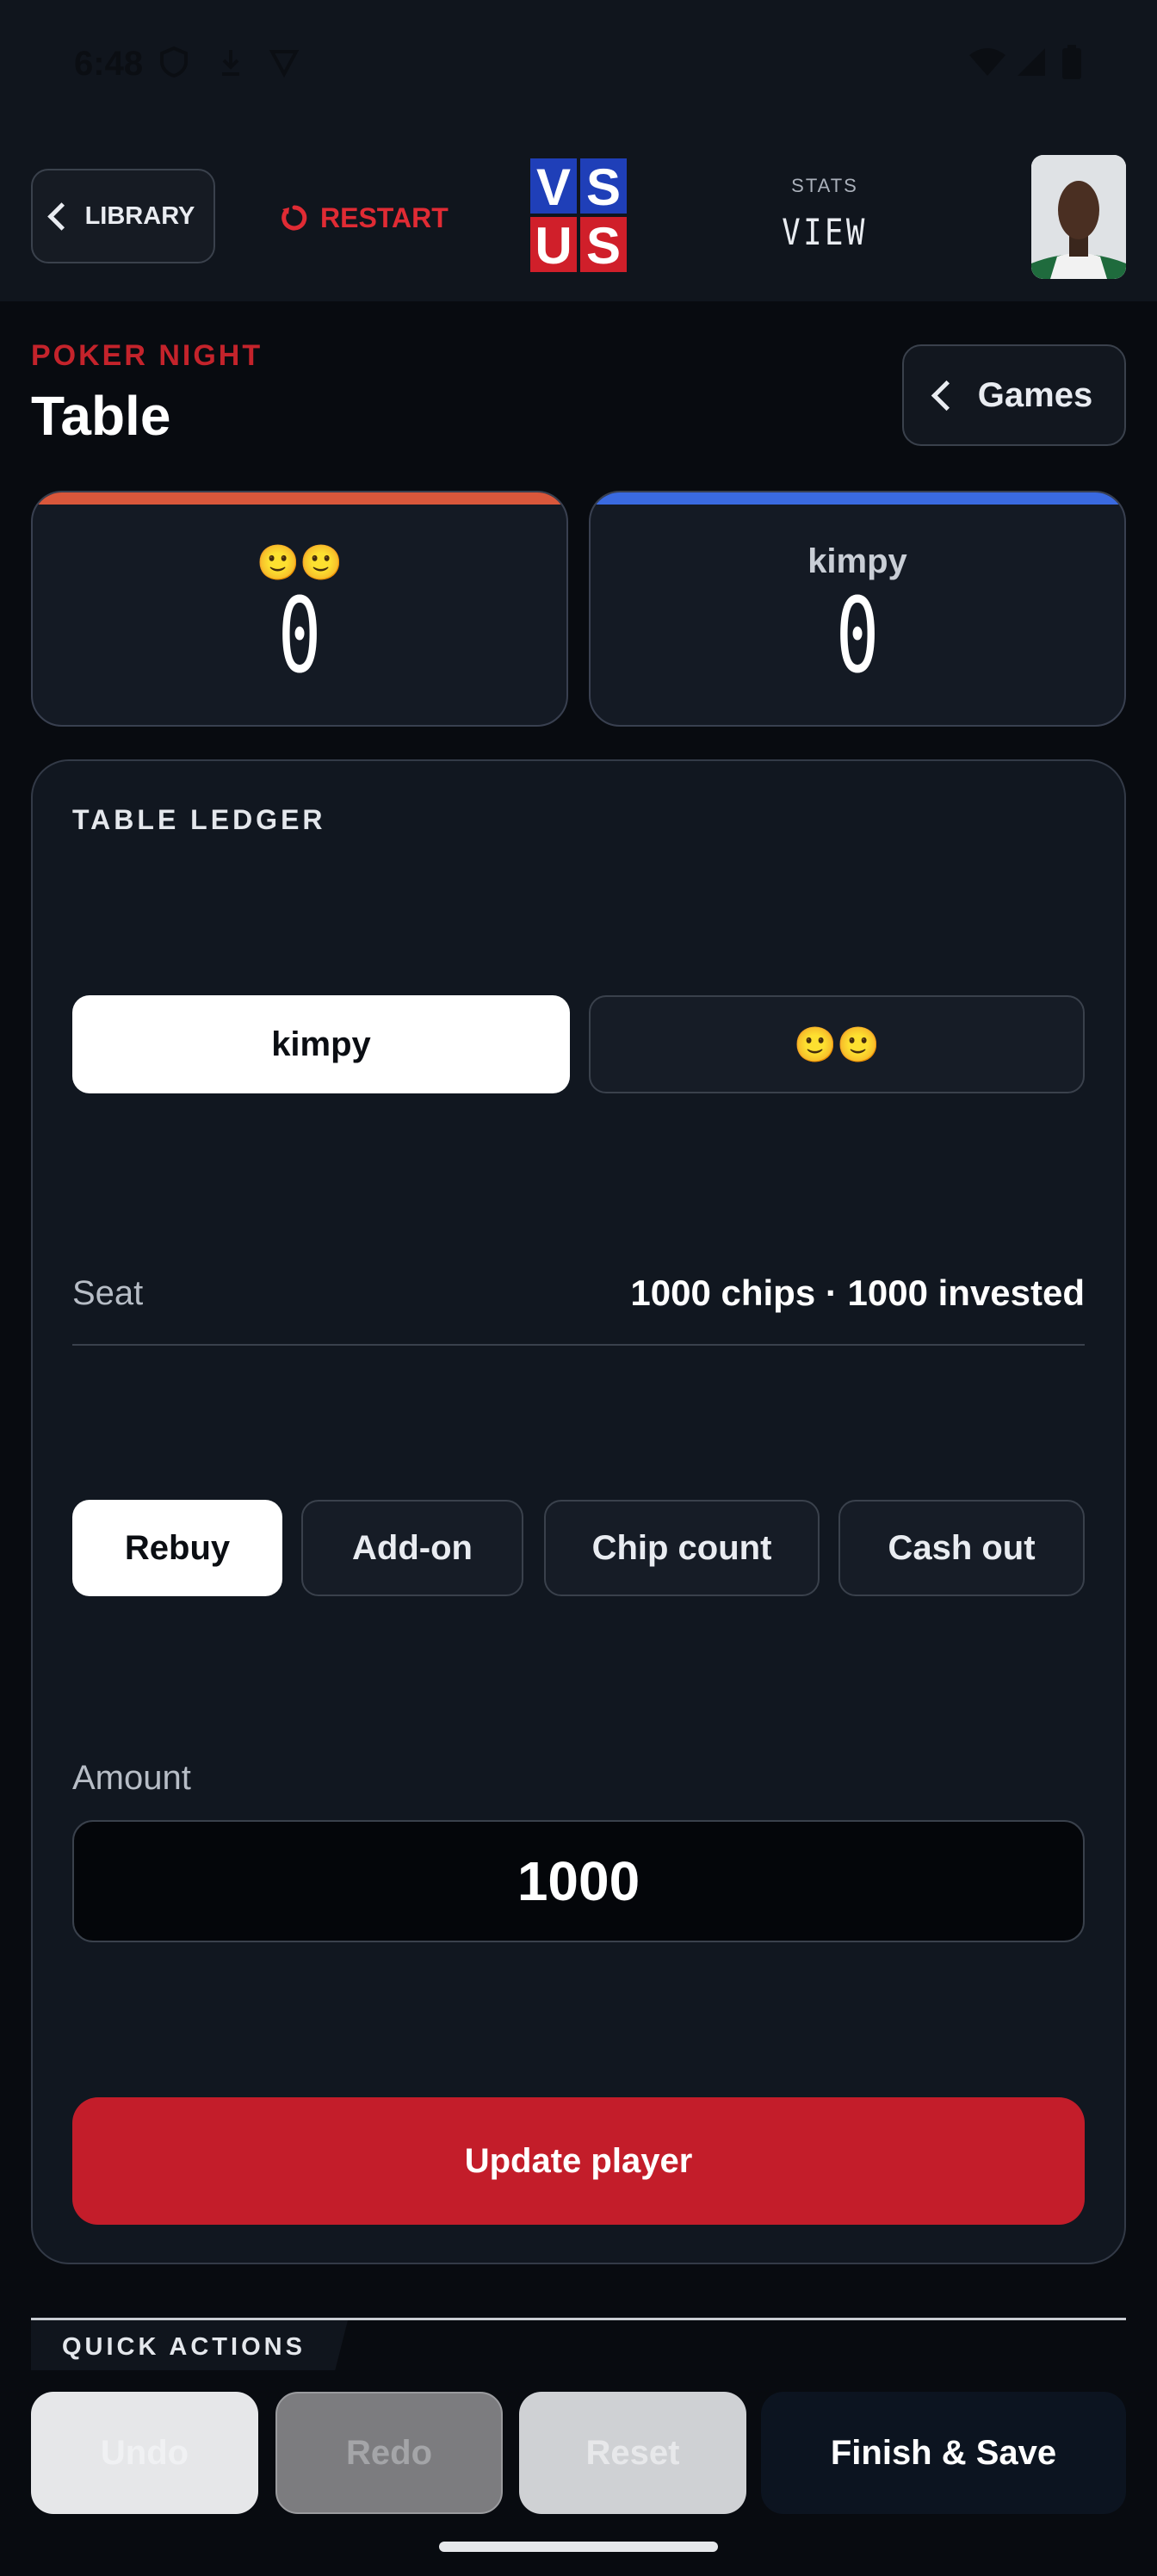 The height and width of the screenshot is (2576, 1157). What do you see at coordinates (109, 64) in the screenshot?
I see `status-time: 6:48` at bounding box center [109, 64].